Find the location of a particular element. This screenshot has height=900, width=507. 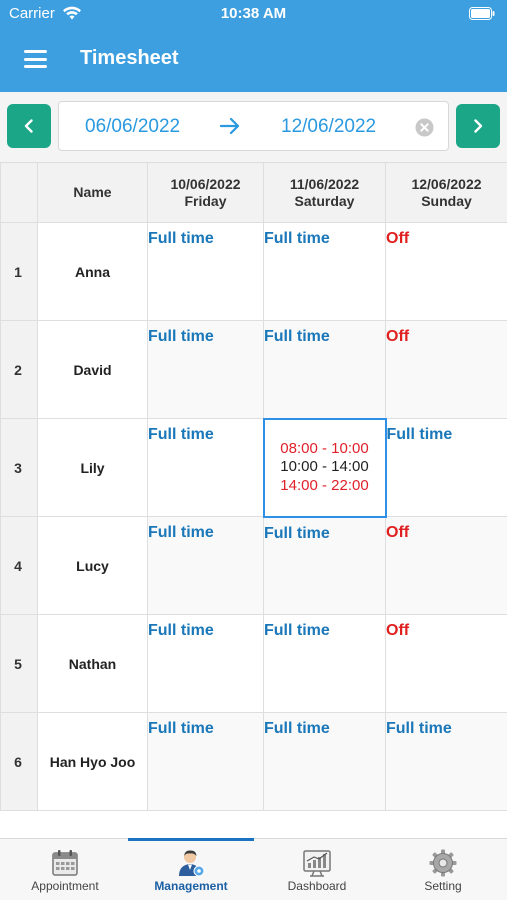

day-column-header: 12/06/2022 Sunday is located at coordinates (446, 192).